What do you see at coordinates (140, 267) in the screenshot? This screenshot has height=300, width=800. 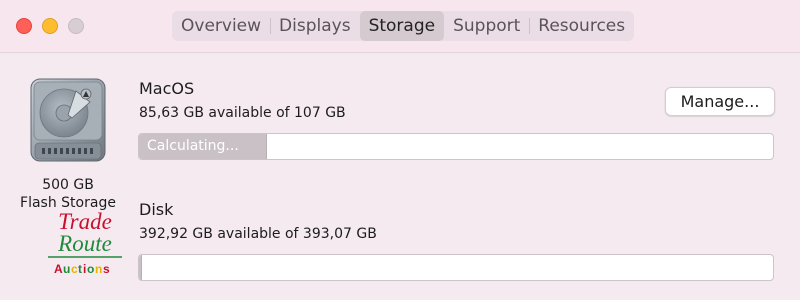 I see `storage-bar-fill` at bounding box center [140, 267].